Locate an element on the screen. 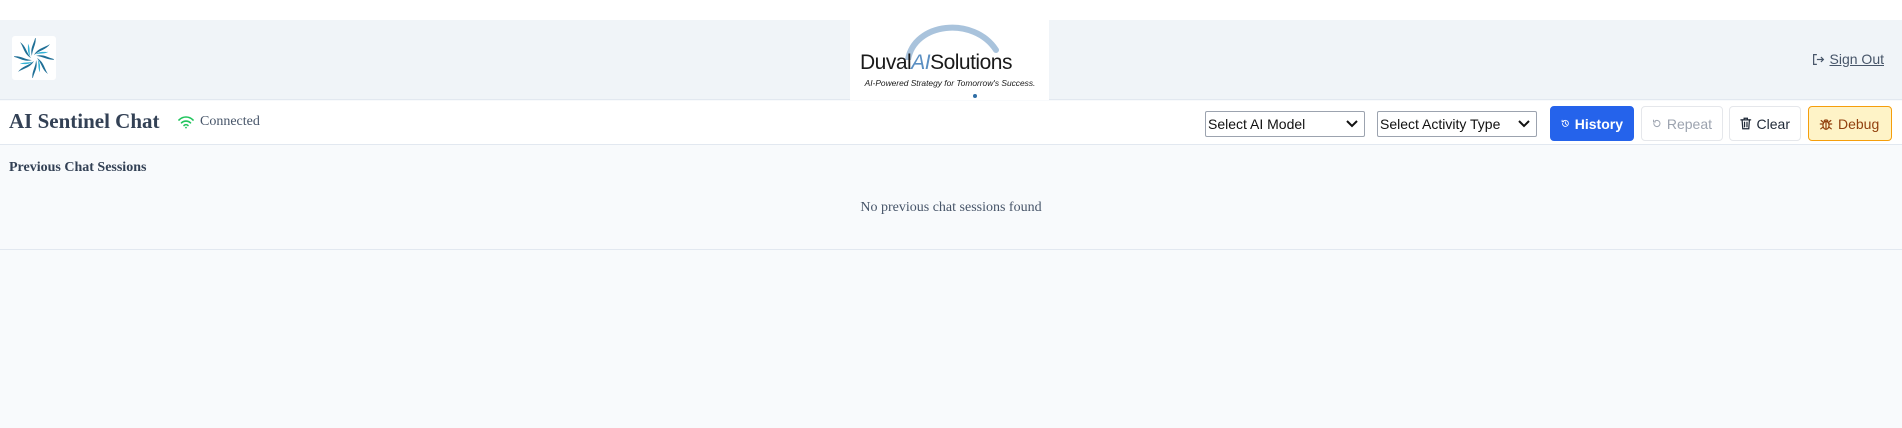 This screenshot has width=1902, height=428. top-strip is located at coordinates (951, 10).